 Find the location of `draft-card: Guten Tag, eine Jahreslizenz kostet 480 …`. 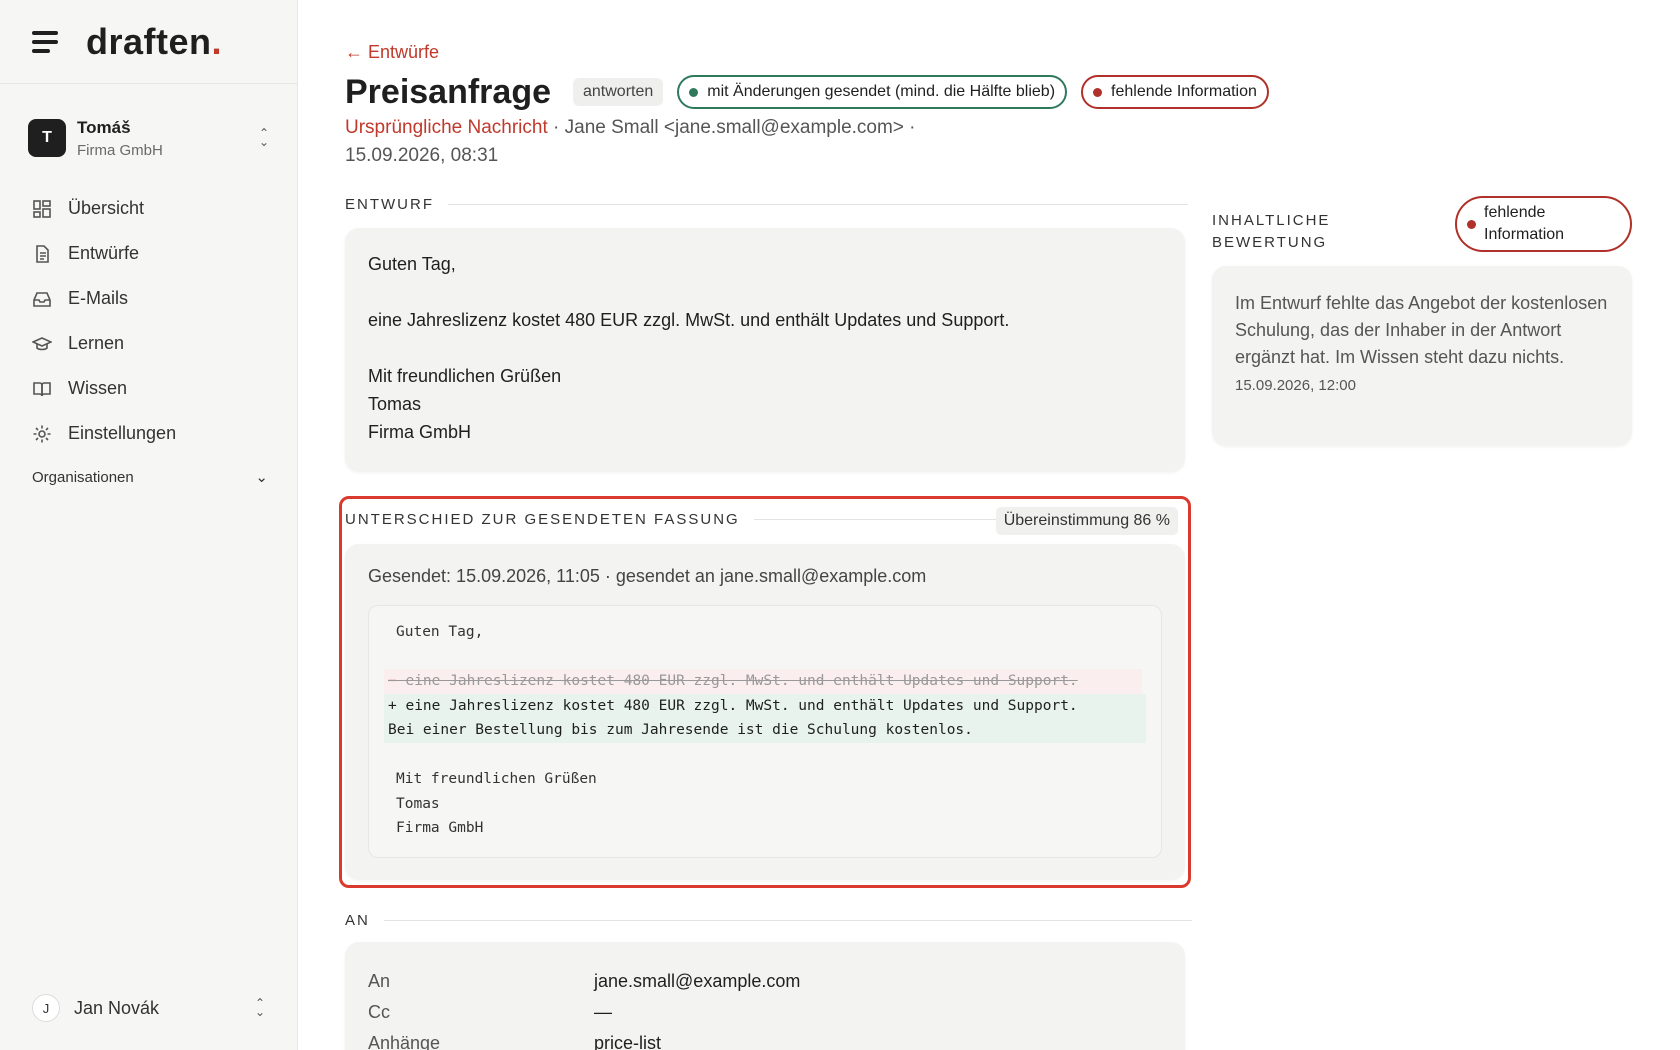

draft-card: Guten Tag, eine Jahreslizenz kostet 480 … is located at coordinates (765, 350).